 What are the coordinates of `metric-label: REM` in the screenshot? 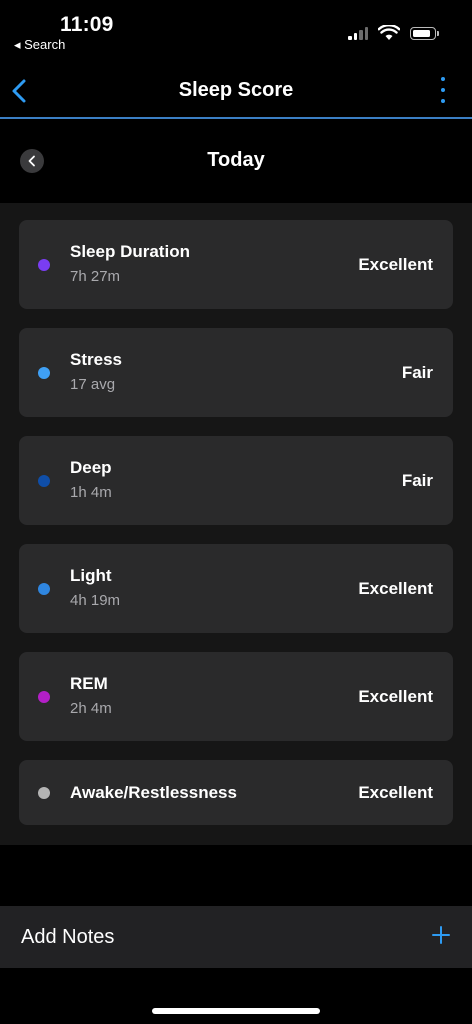 It's located at (89, 683).